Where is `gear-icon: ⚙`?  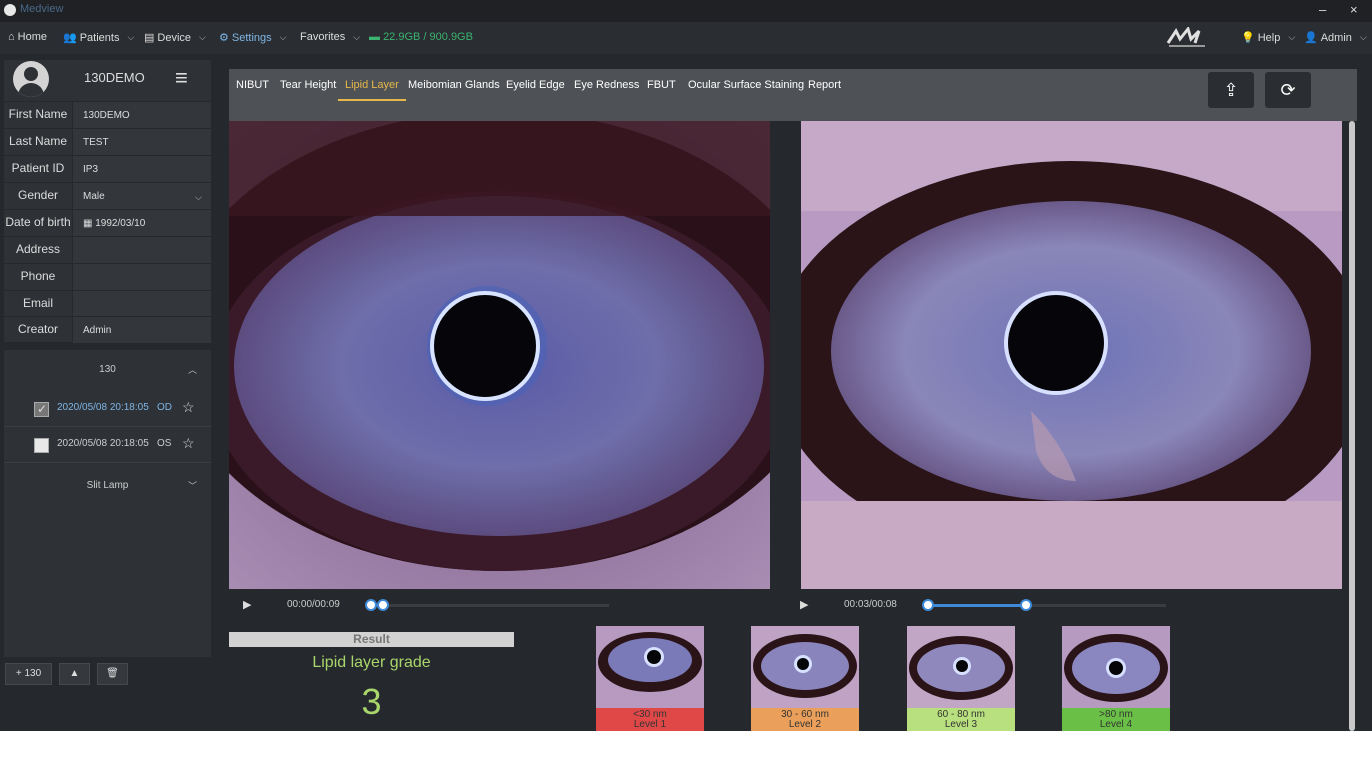
gear-icon: ⚙ is located at coordinates (224, 38).